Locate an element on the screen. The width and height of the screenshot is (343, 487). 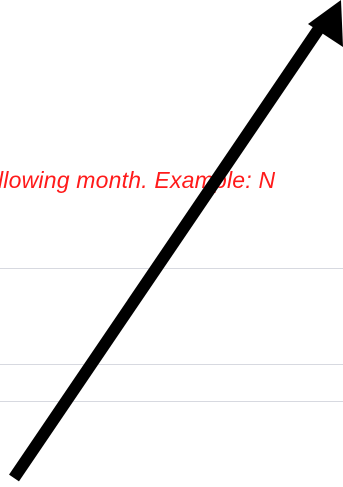
divider-middle is located at coordinates (171, 364).